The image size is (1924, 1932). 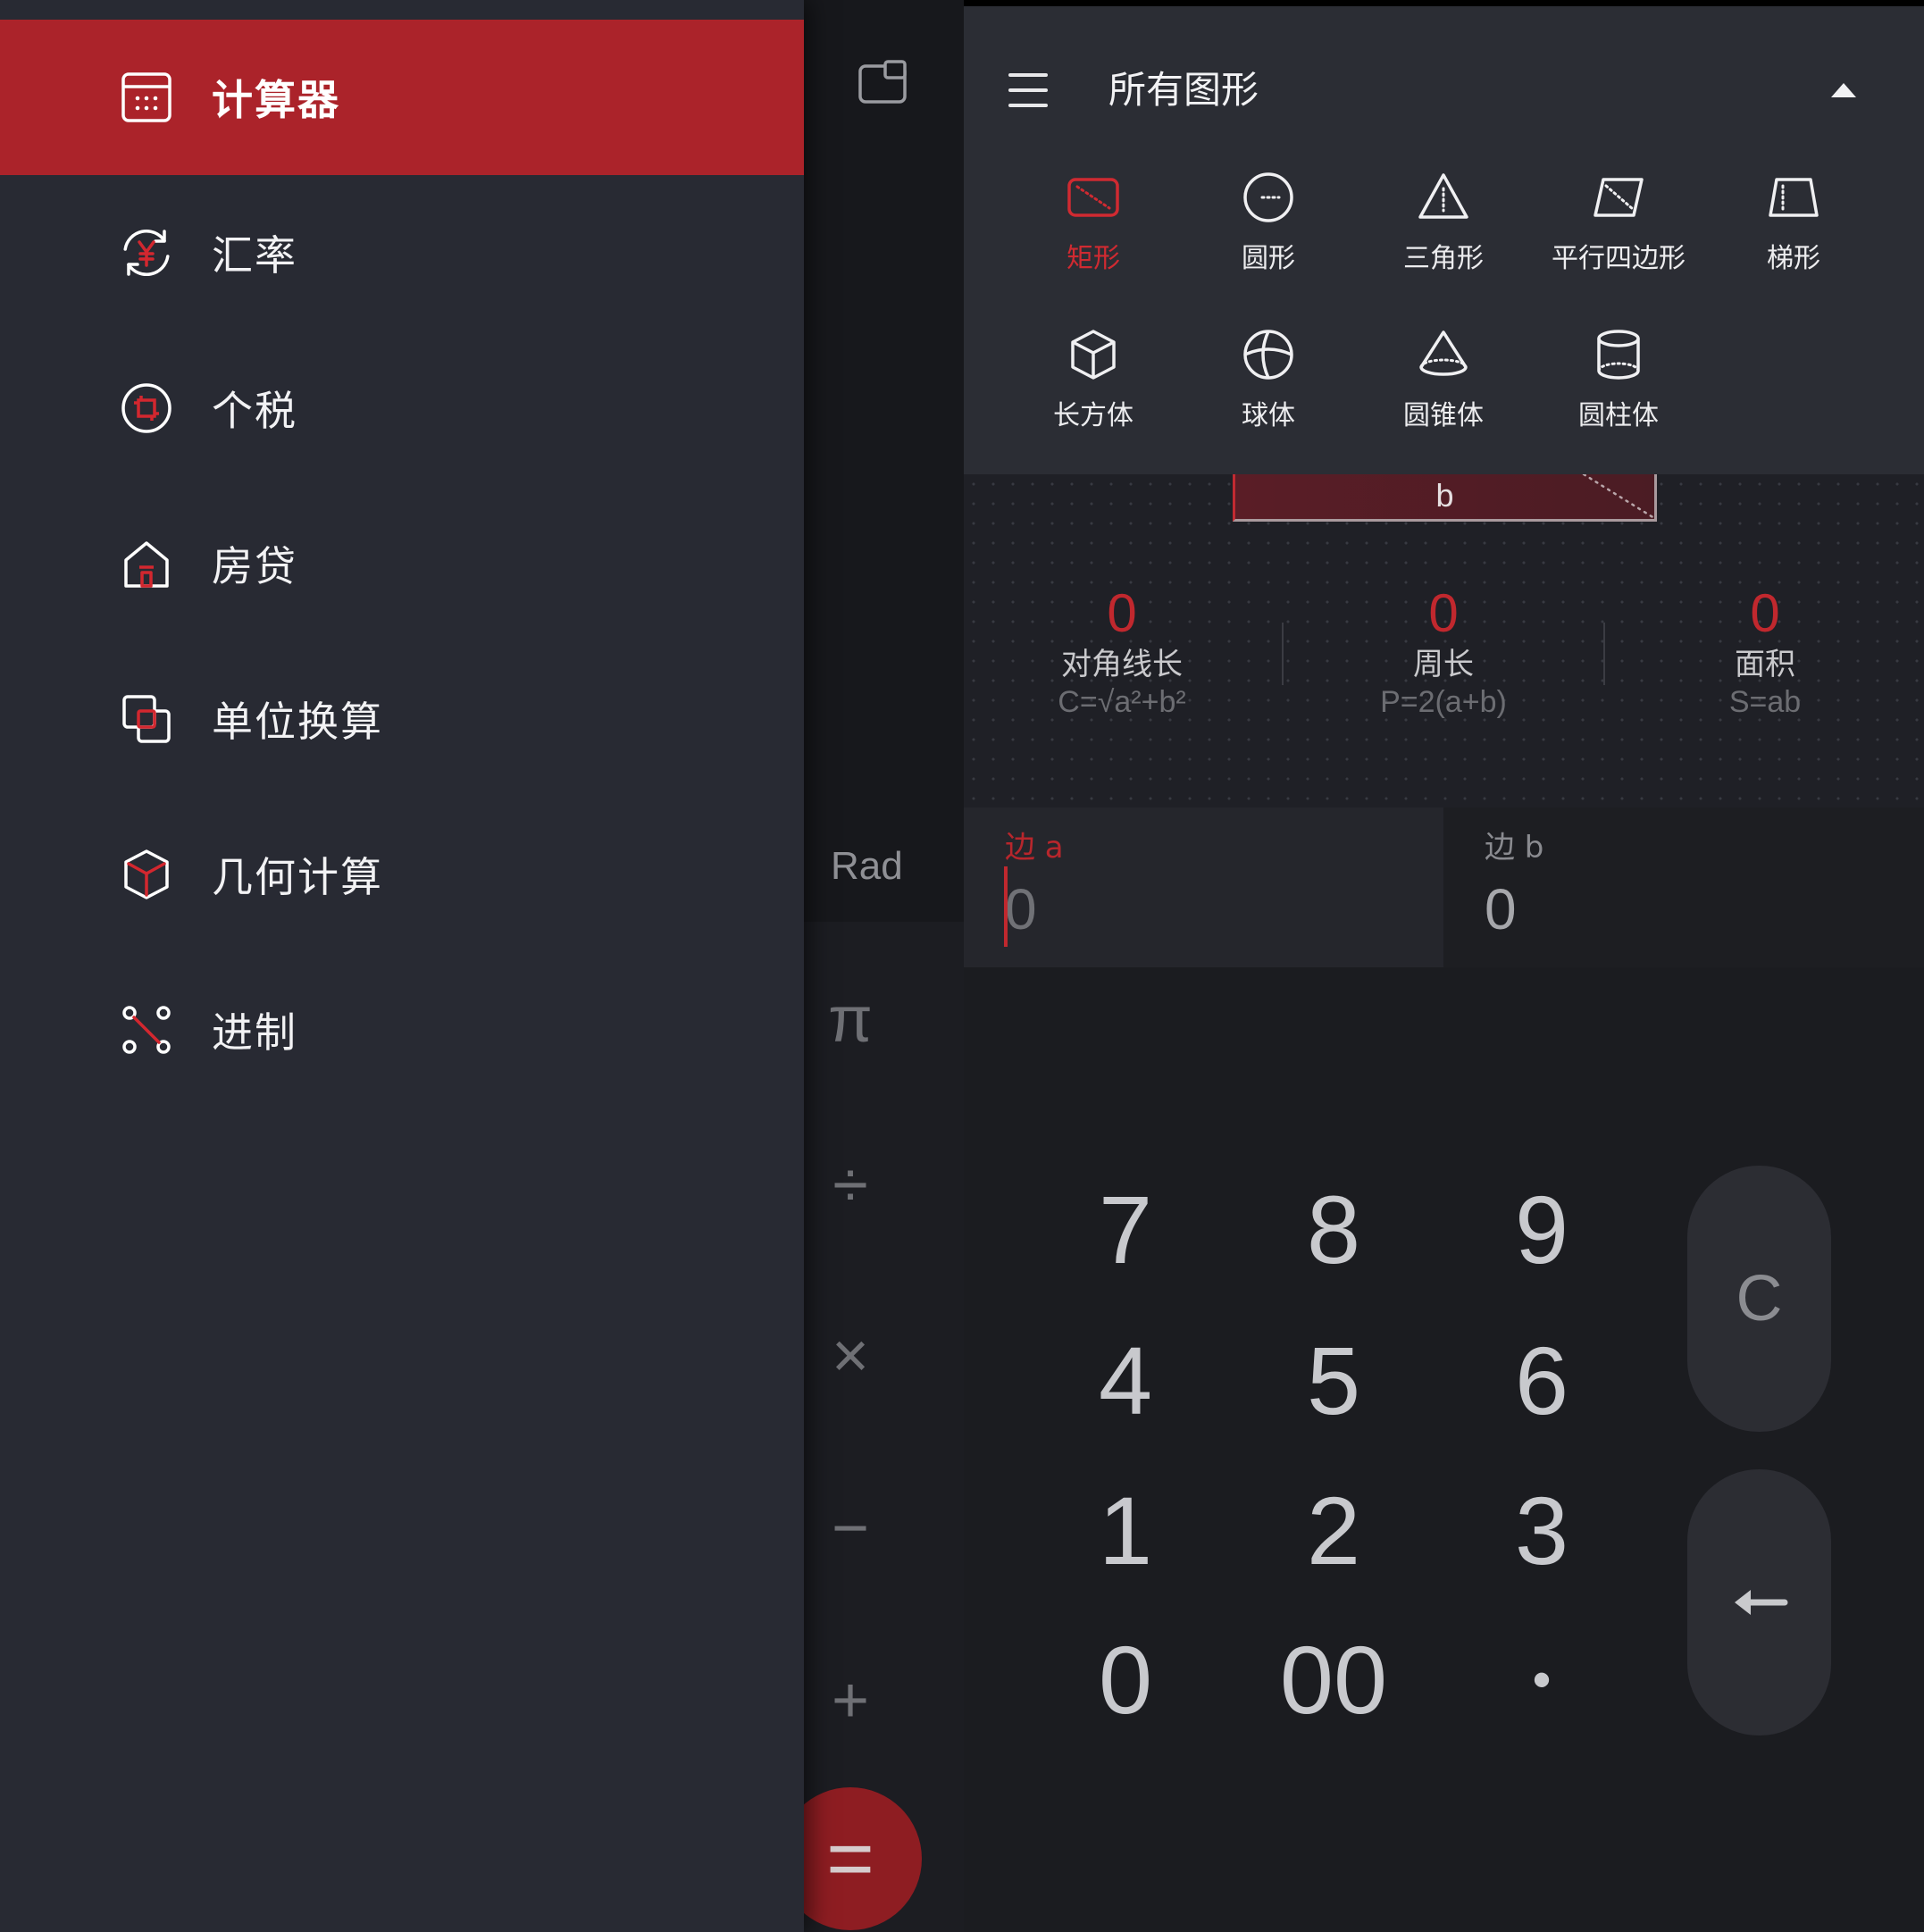 I want to click on drawer-item-label: 个税, so click(x=254, y=411).